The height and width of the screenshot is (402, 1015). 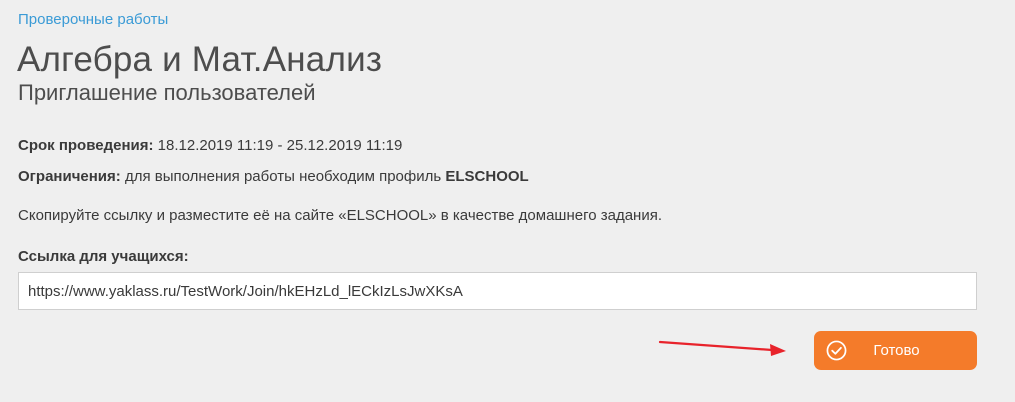 What do you see at coordinates (86, 145) in the screenshot?
I see `deadline-label: Срок проведения:` at bounding box center [86, 145].